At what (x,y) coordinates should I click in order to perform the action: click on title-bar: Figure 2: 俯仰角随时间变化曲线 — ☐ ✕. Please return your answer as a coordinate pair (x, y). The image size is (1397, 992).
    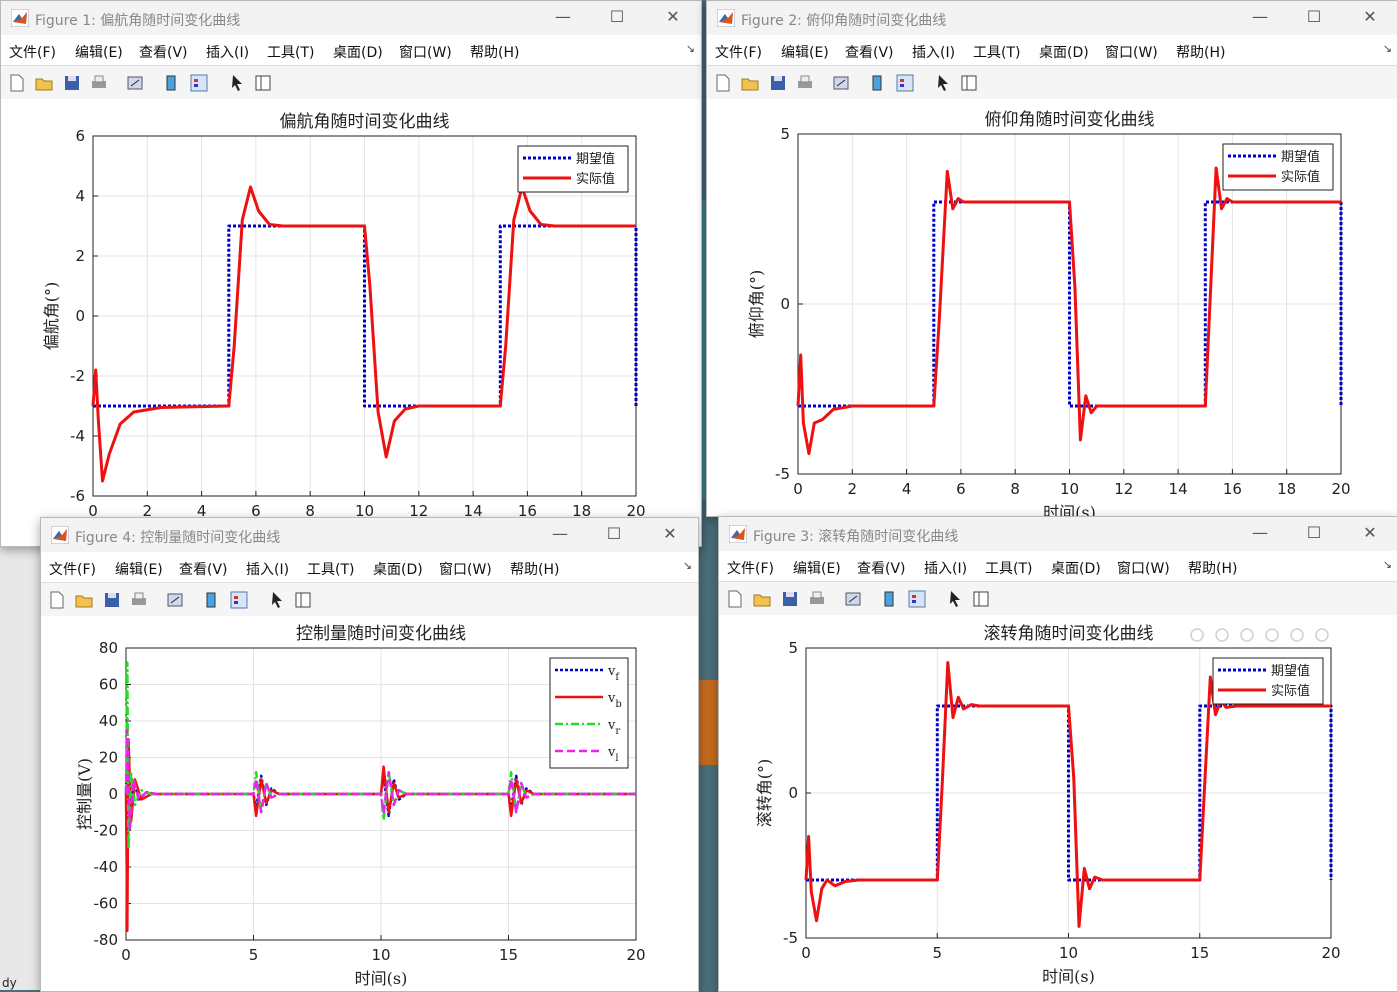
    Looking at the image, I should click on (1052, 18).